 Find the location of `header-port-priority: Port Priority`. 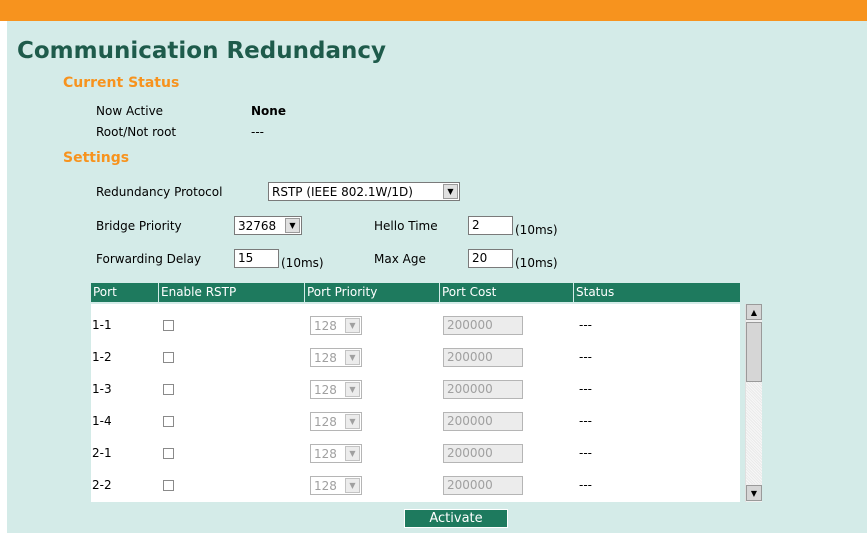

header-port-priority: Port Priority is located at coordinates (342, 292).